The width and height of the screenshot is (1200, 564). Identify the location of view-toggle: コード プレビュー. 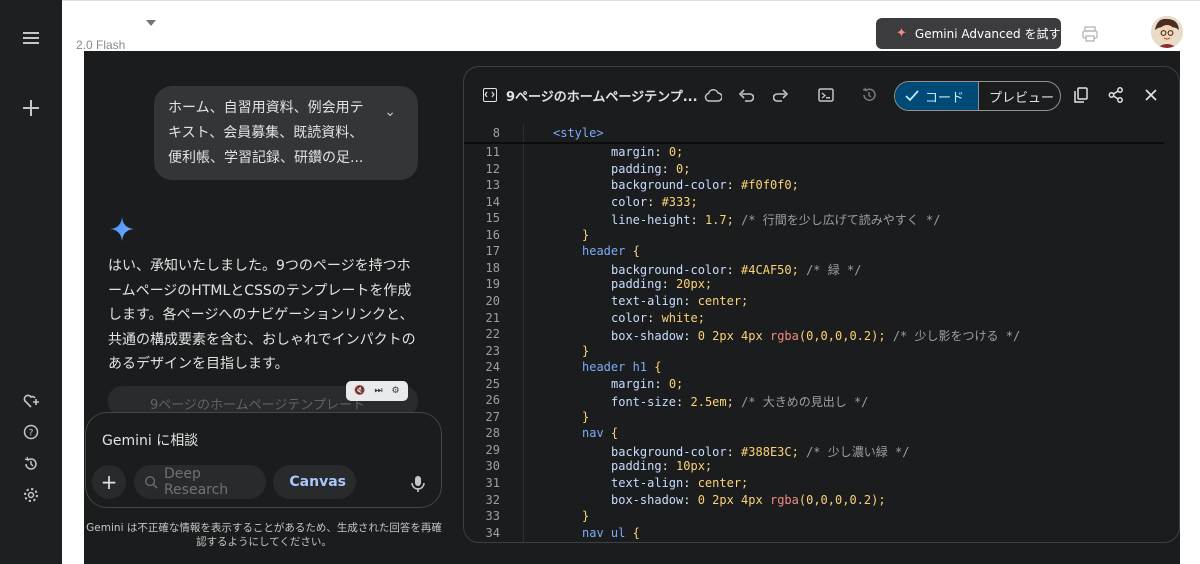
(977, 96).